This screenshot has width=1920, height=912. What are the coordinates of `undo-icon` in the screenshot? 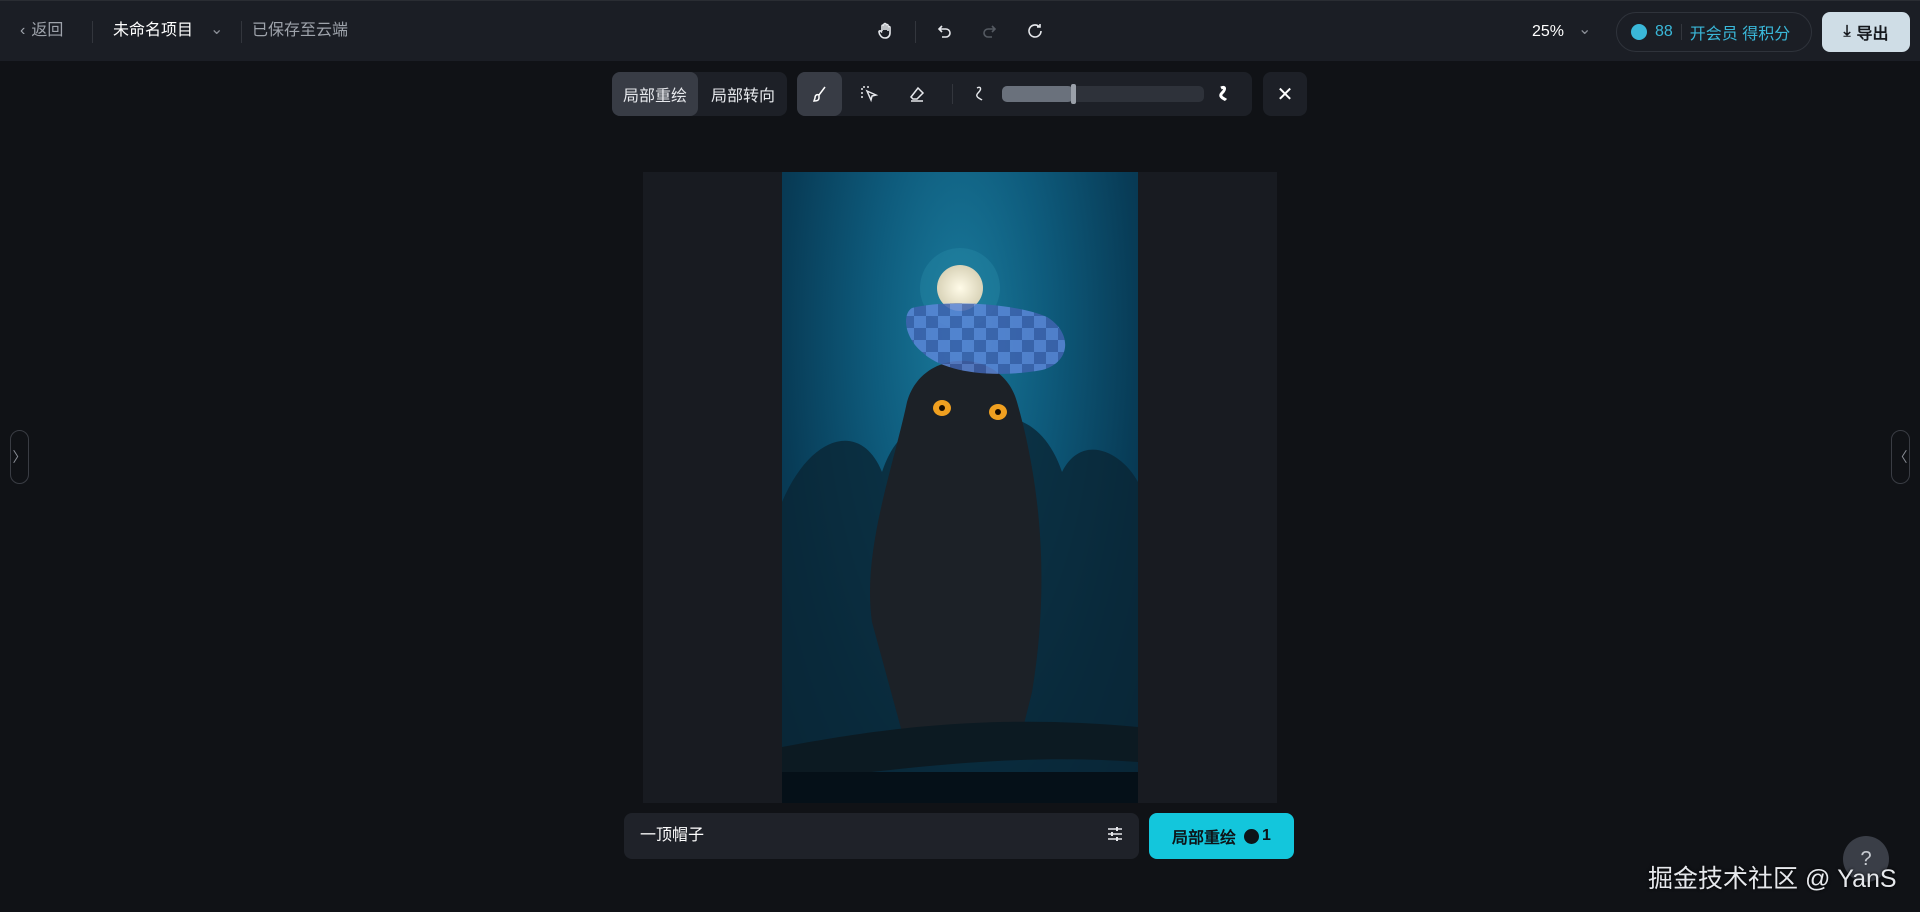 It's located at (944, 31).